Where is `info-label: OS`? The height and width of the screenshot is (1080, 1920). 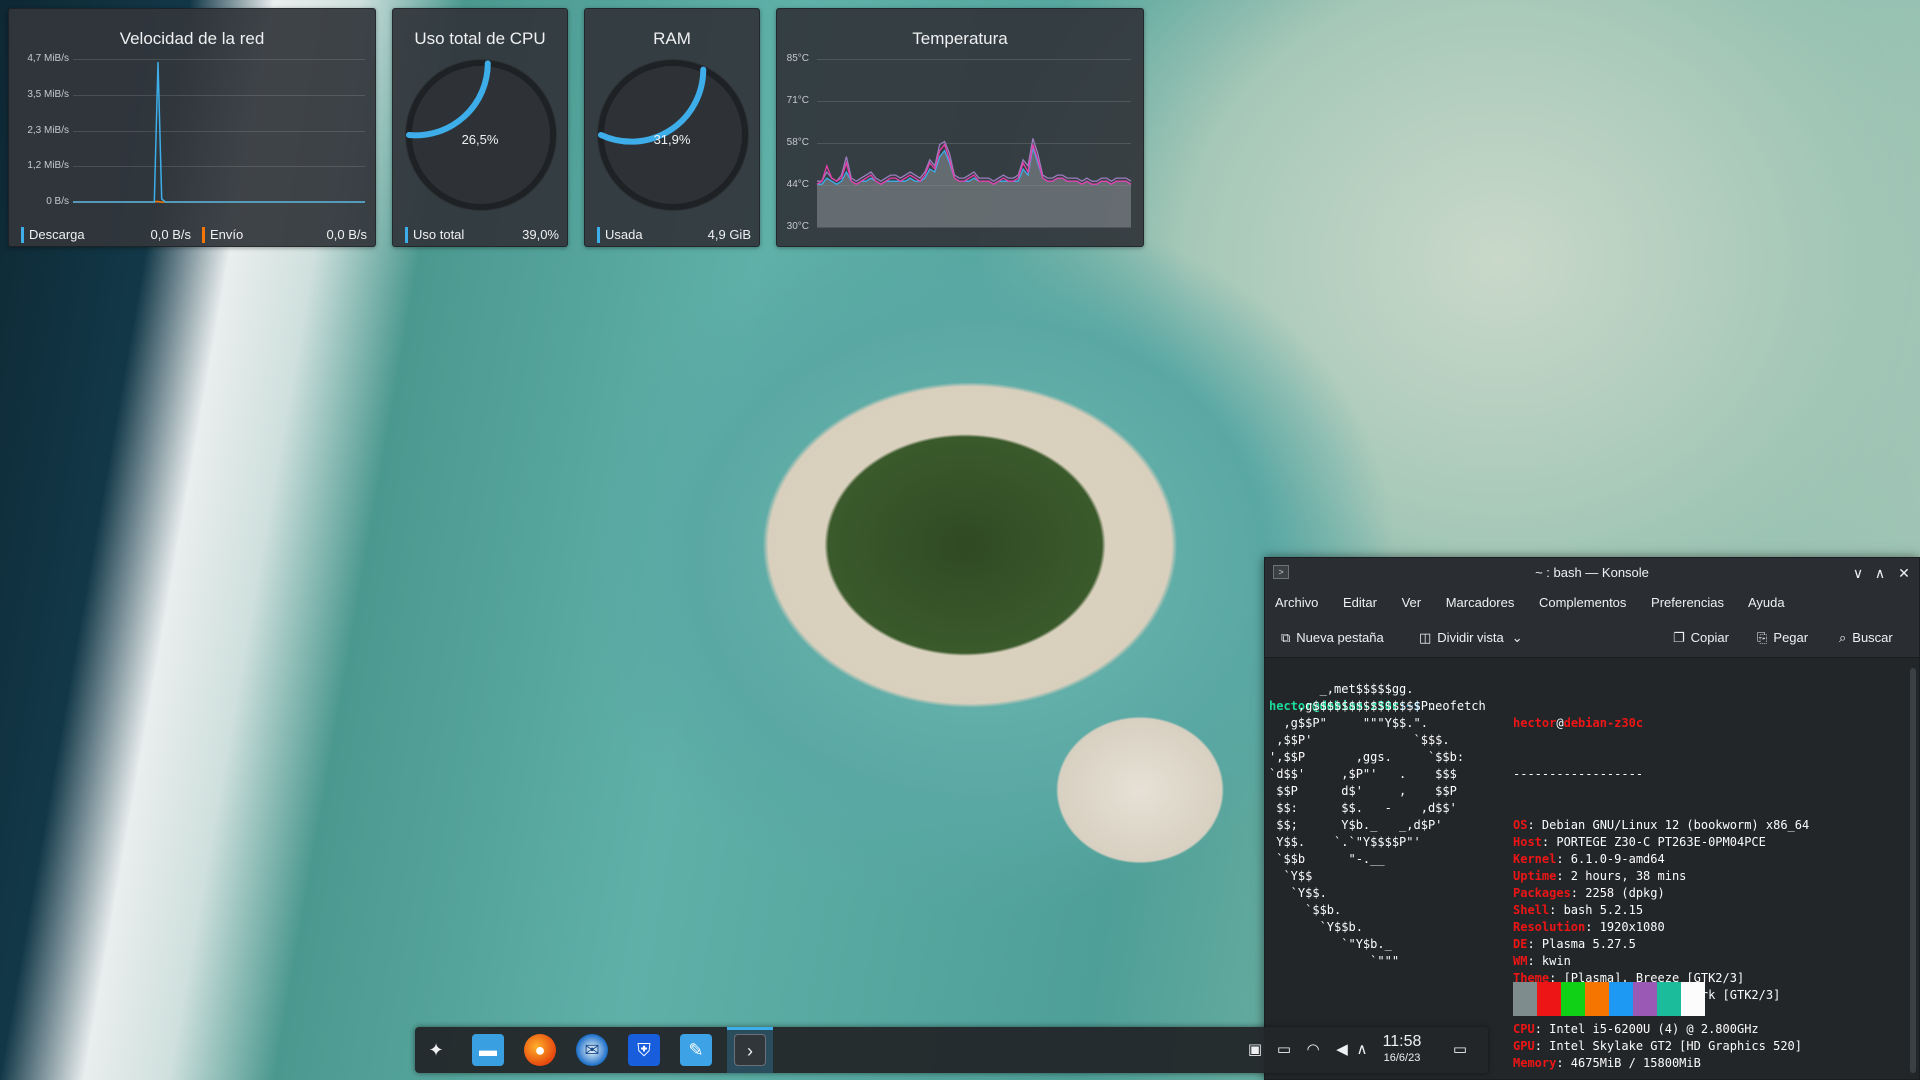
info-label: OS is located at coordinates (1520, 825).